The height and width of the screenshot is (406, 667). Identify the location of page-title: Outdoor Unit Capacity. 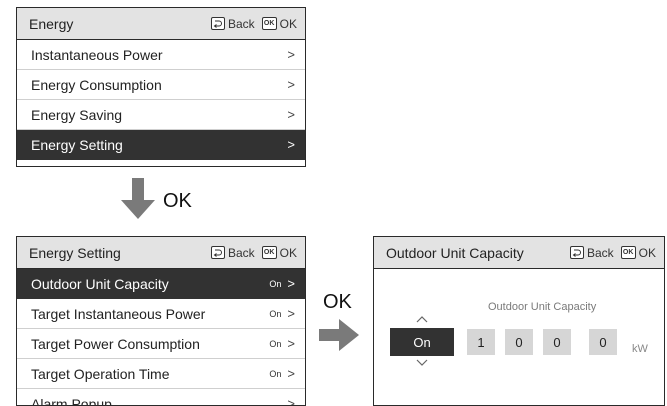
(478, 253).